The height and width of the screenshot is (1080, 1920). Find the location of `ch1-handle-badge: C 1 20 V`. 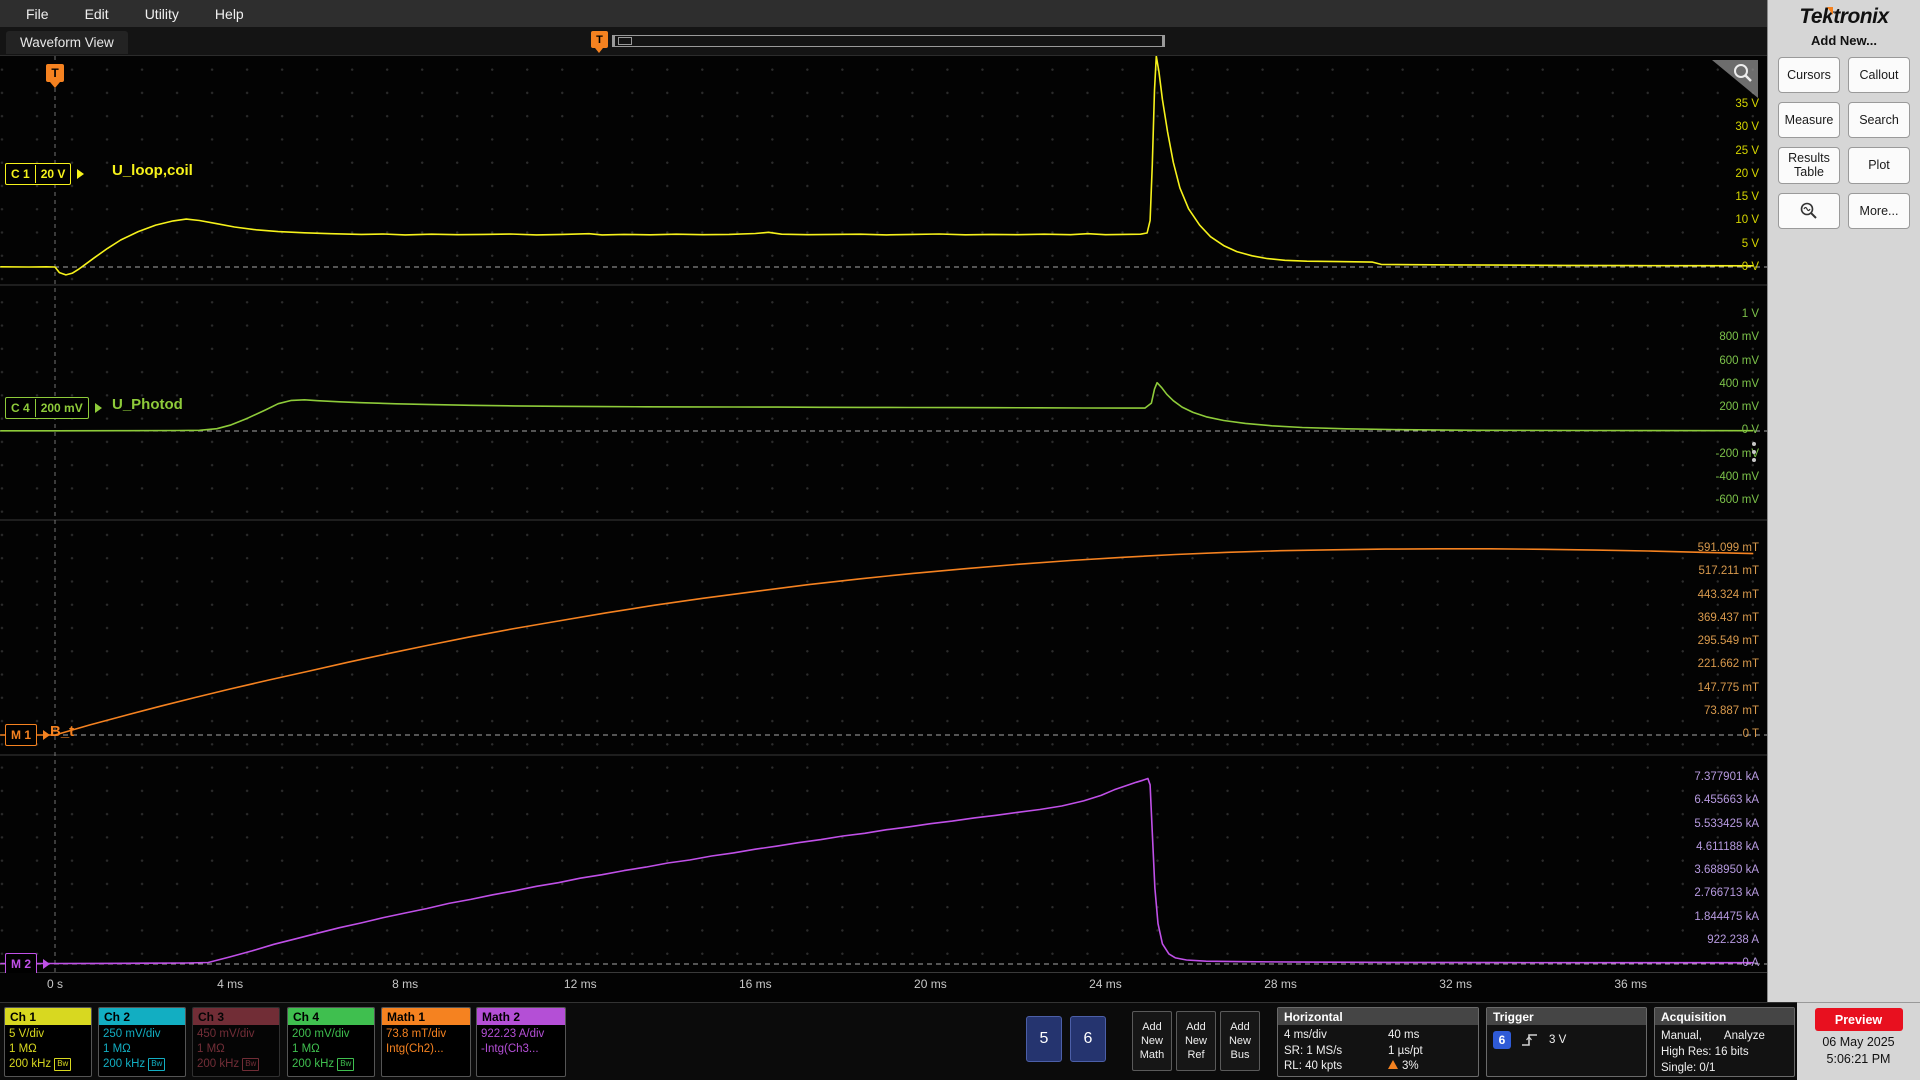

ch1-handle-badge: C 1 20 V is located at coordinates (45, 174).